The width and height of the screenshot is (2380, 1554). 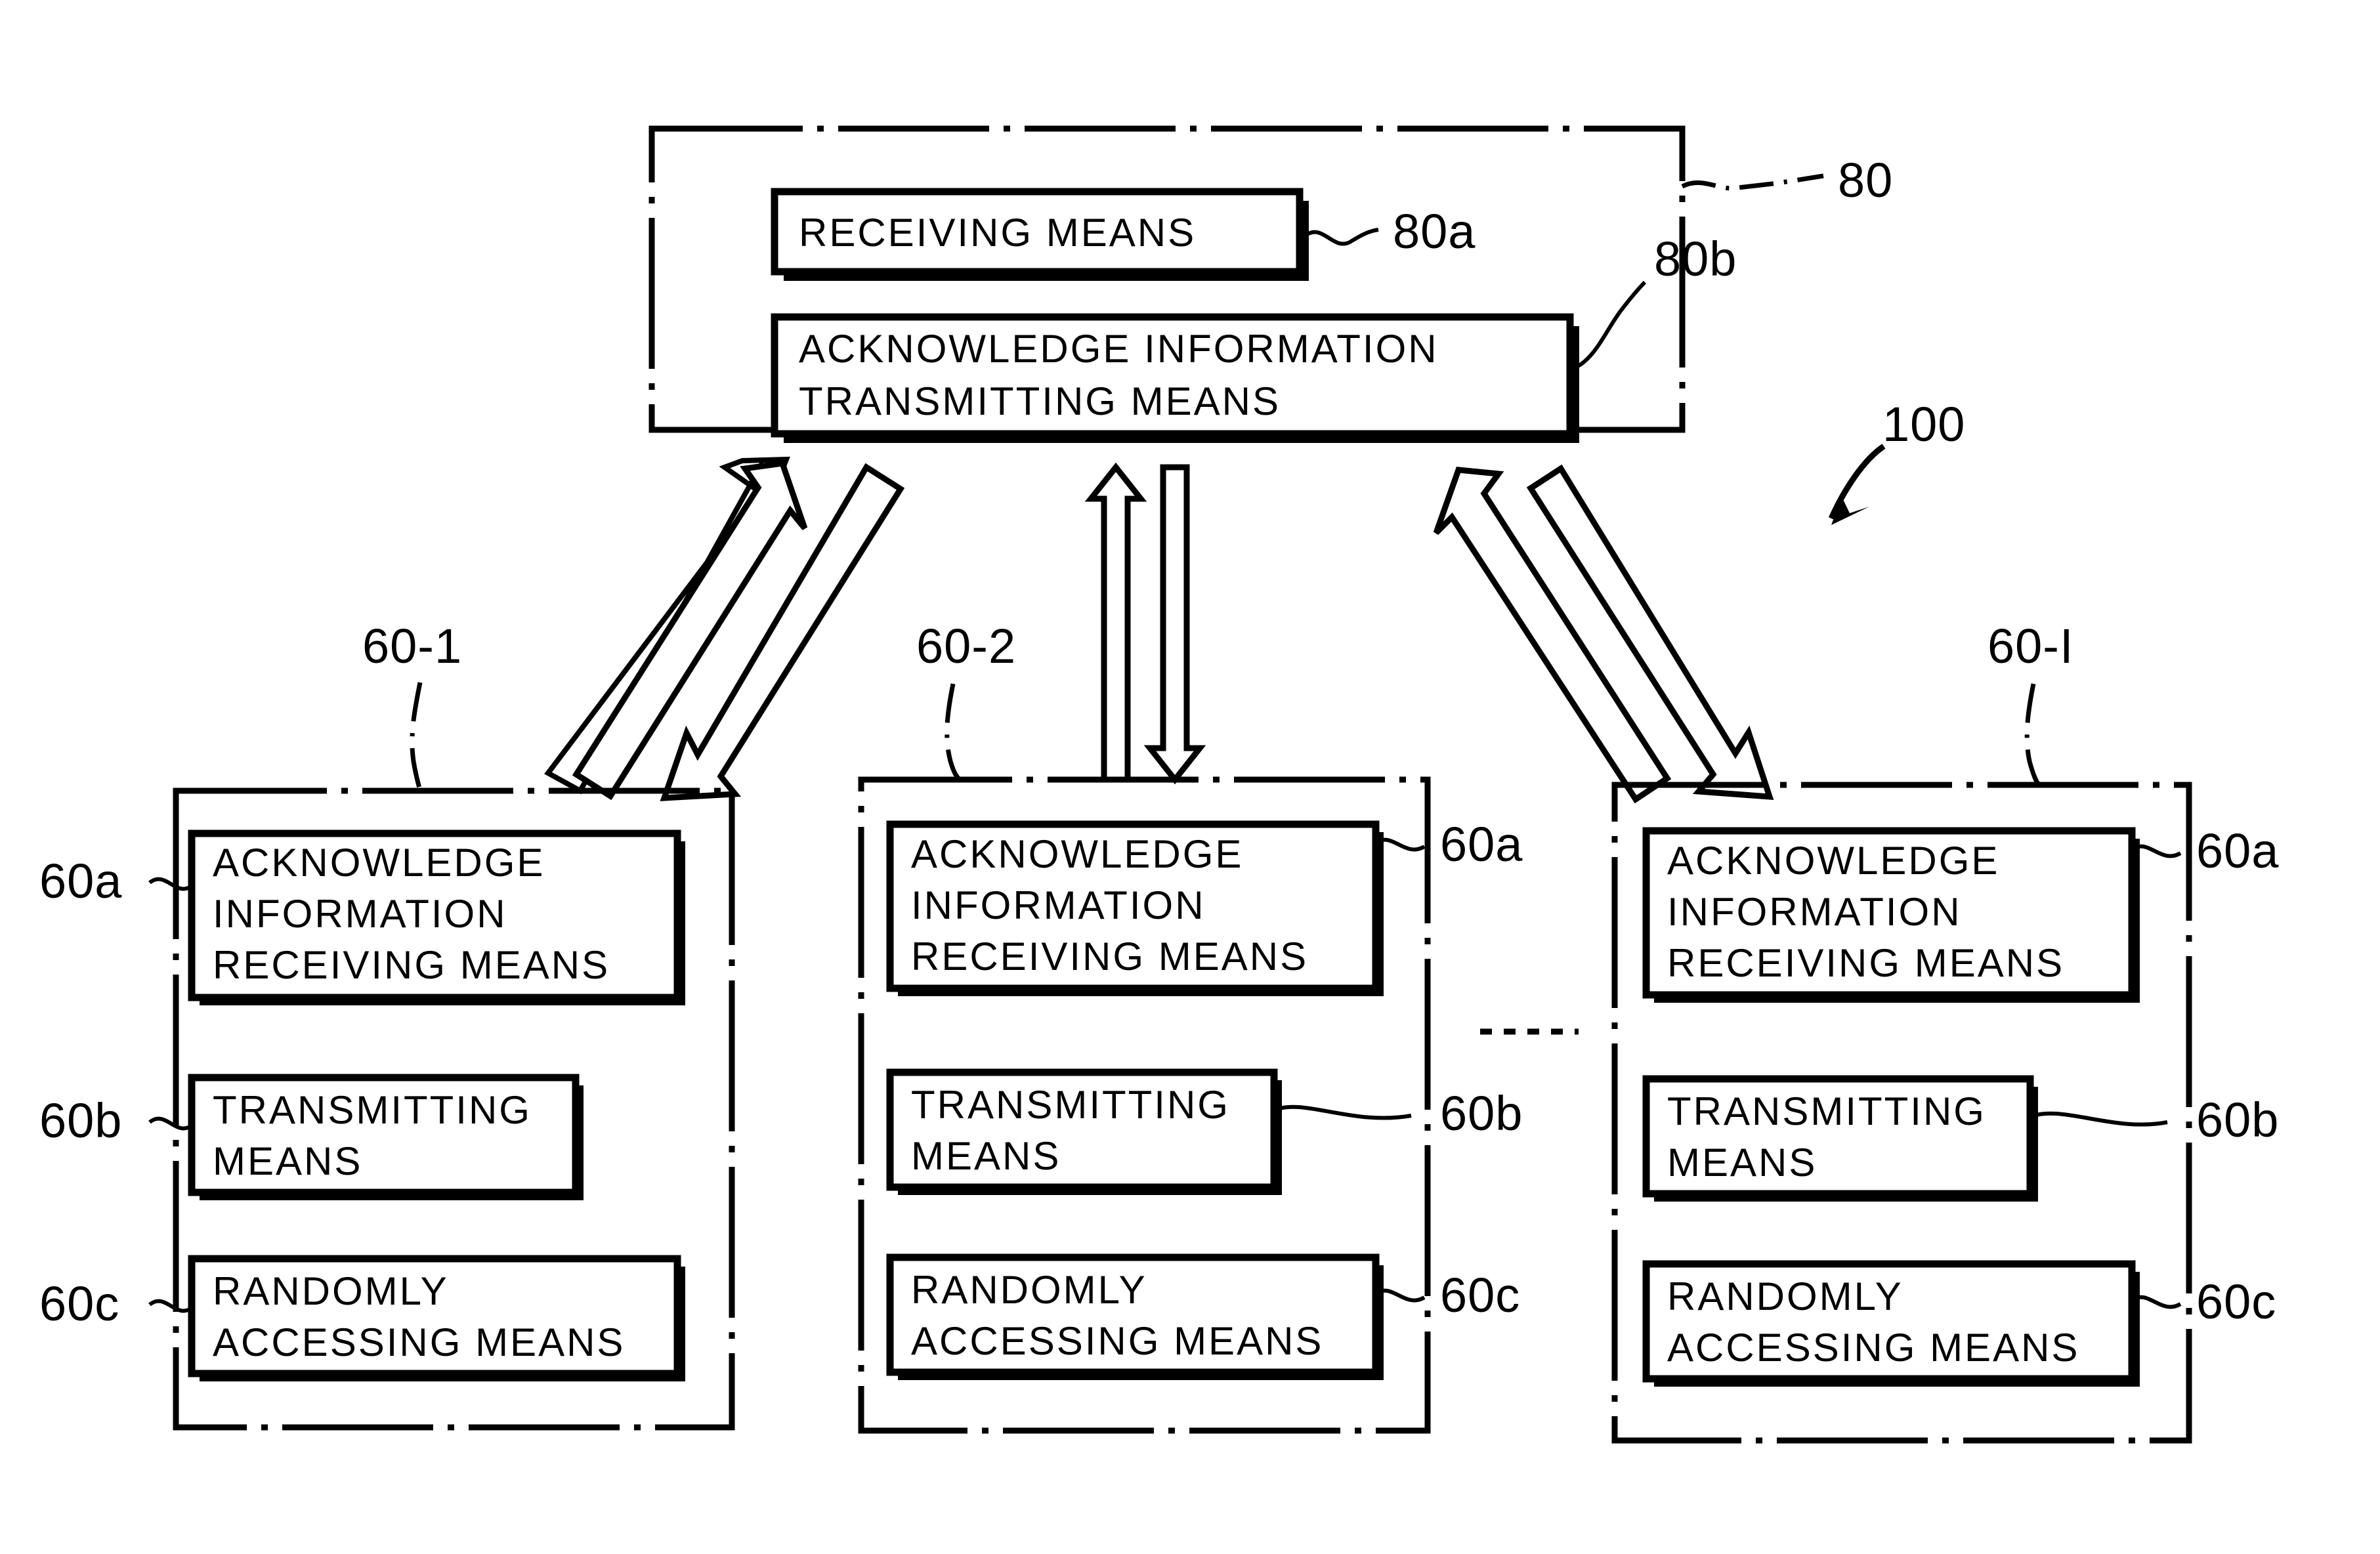 What do you see at coordinates (1833, 861) in the screenshot?
I see `block-60-I-a-label-line1: ACKNOWLEDGE` at bounding box center [1833, 861].